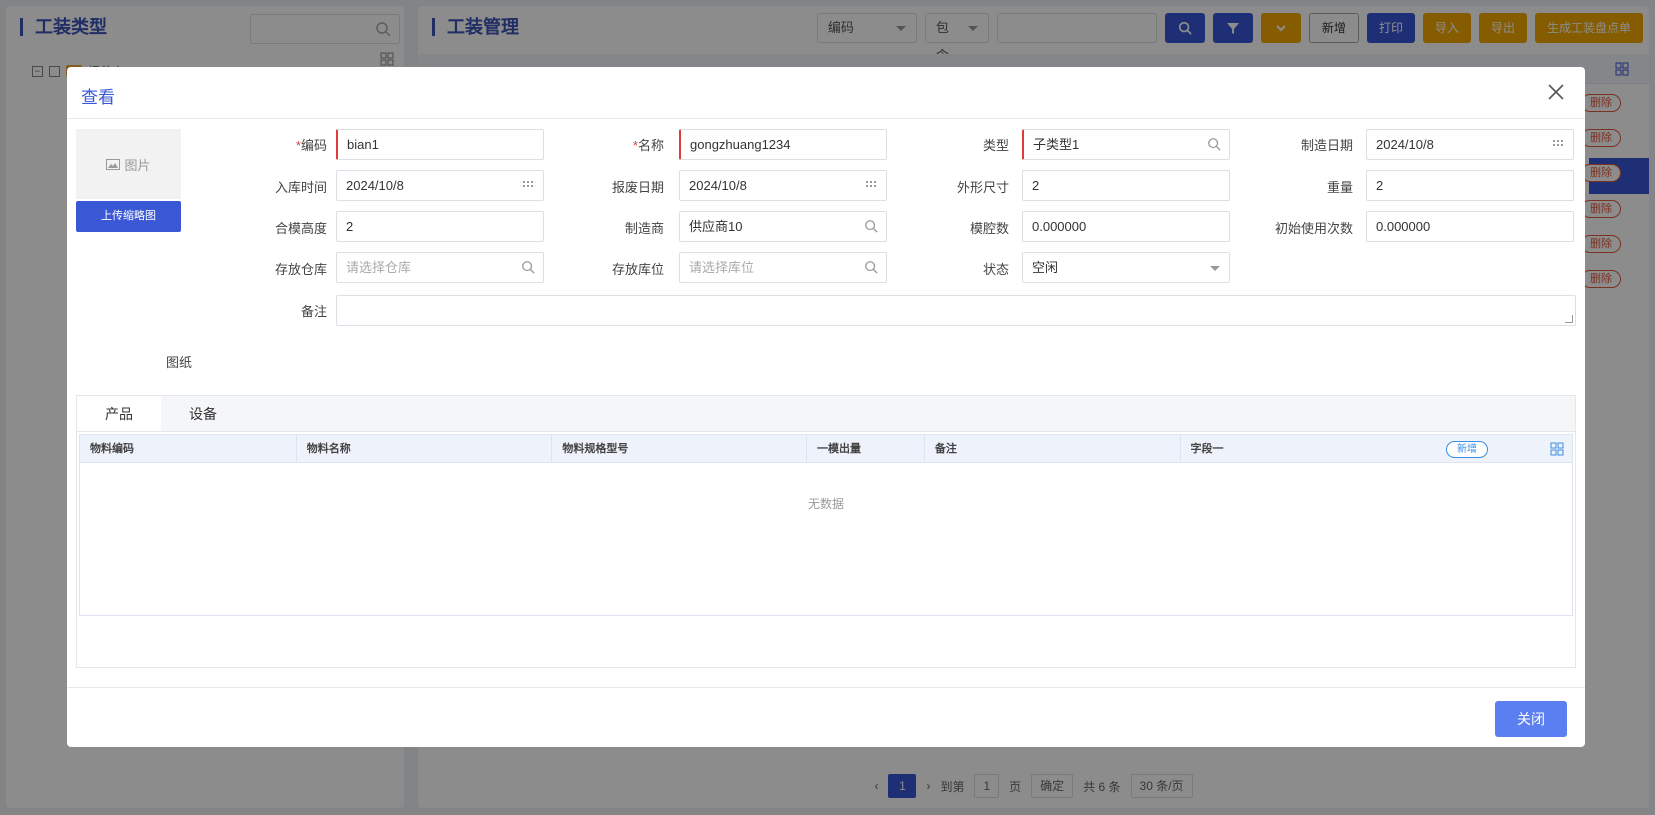 The height and width of the screenshot is (815, 1655). Describe the element at coordinates (783, 267) in the screenshot. I see `location-lookup-input: 请选择库位` at that location.